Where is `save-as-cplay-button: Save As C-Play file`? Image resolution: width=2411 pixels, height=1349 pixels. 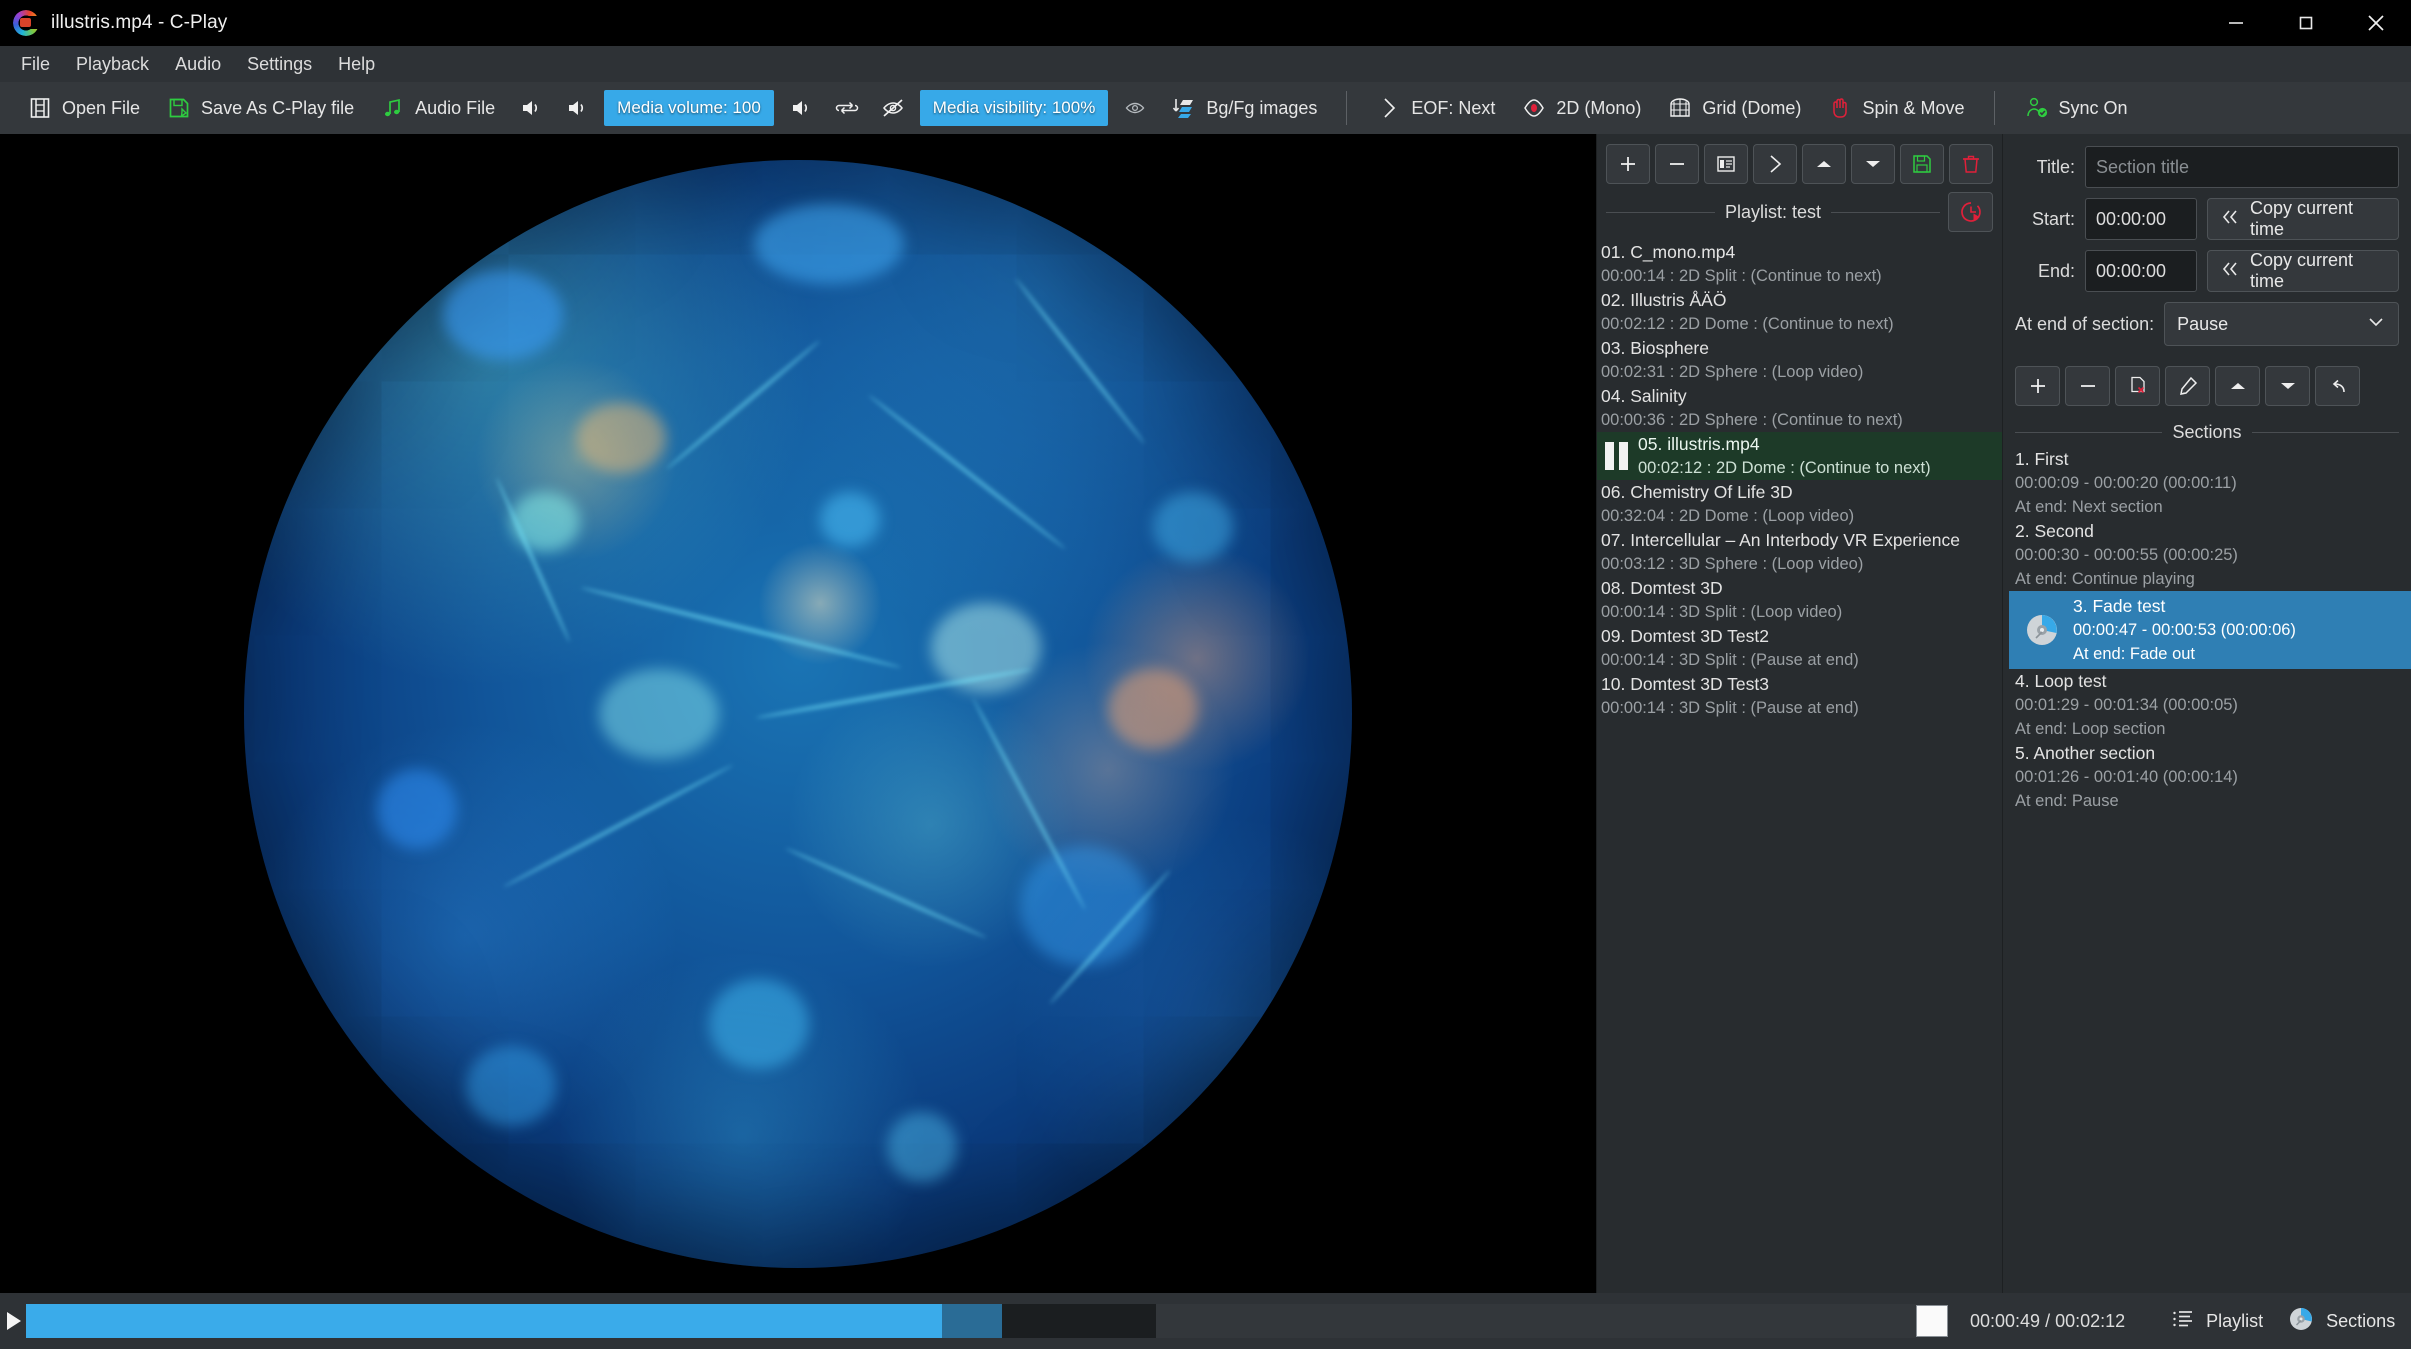
save-as-cplay-button: Save As C-Play file is located at coordinates (260, 108).